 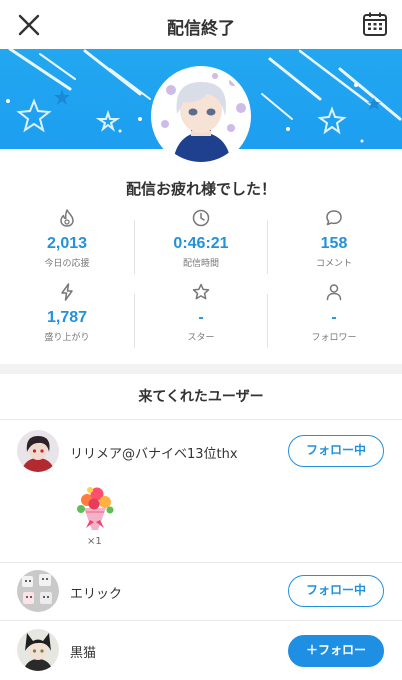 I want to click on star-icon, so click(x=201, y=291).